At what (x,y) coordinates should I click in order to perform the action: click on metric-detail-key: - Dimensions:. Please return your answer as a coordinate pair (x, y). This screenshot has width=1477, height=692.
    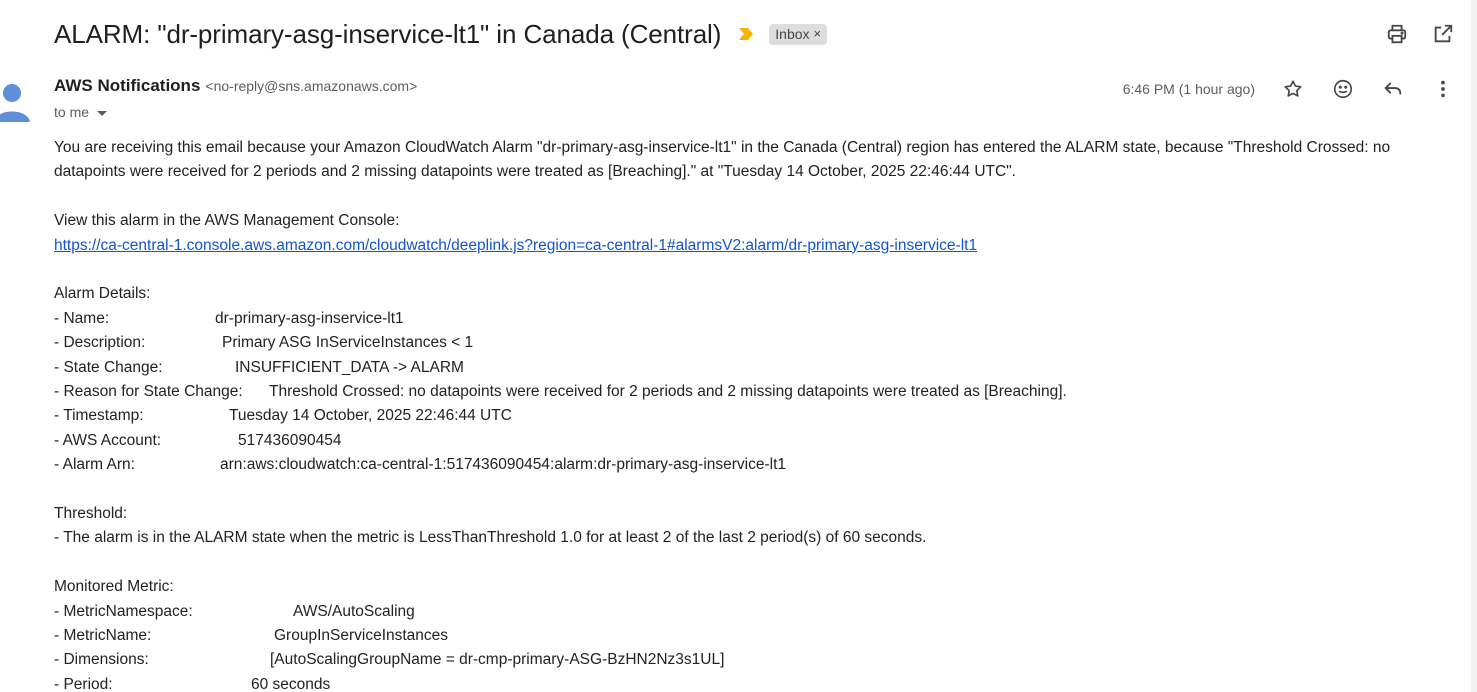
    Looking at the image, I should click on (101, 660).